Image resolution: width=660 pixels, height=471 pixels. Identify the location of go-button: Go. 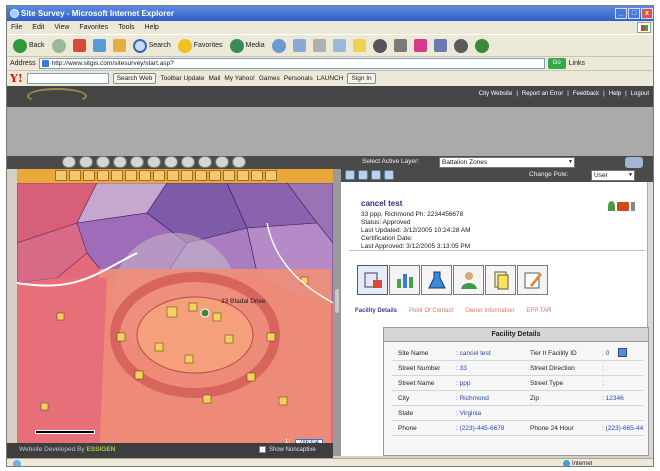
(556, 63).